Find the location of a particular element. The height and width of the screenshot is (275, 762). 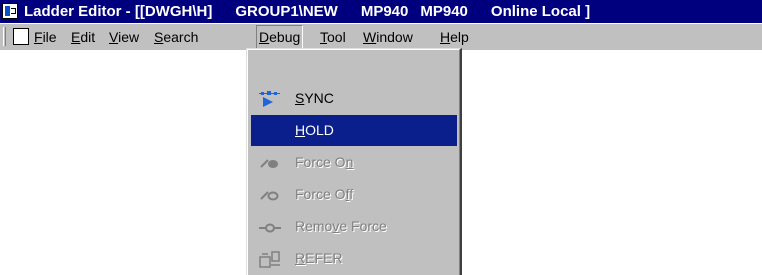

app-icon is located at coordinates (10, 11).